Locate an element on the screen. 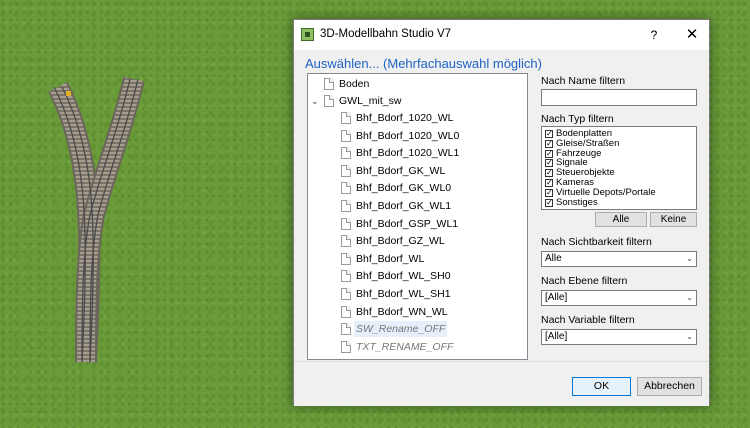  close-icon: ✕ is located at coordinates (692, 35).